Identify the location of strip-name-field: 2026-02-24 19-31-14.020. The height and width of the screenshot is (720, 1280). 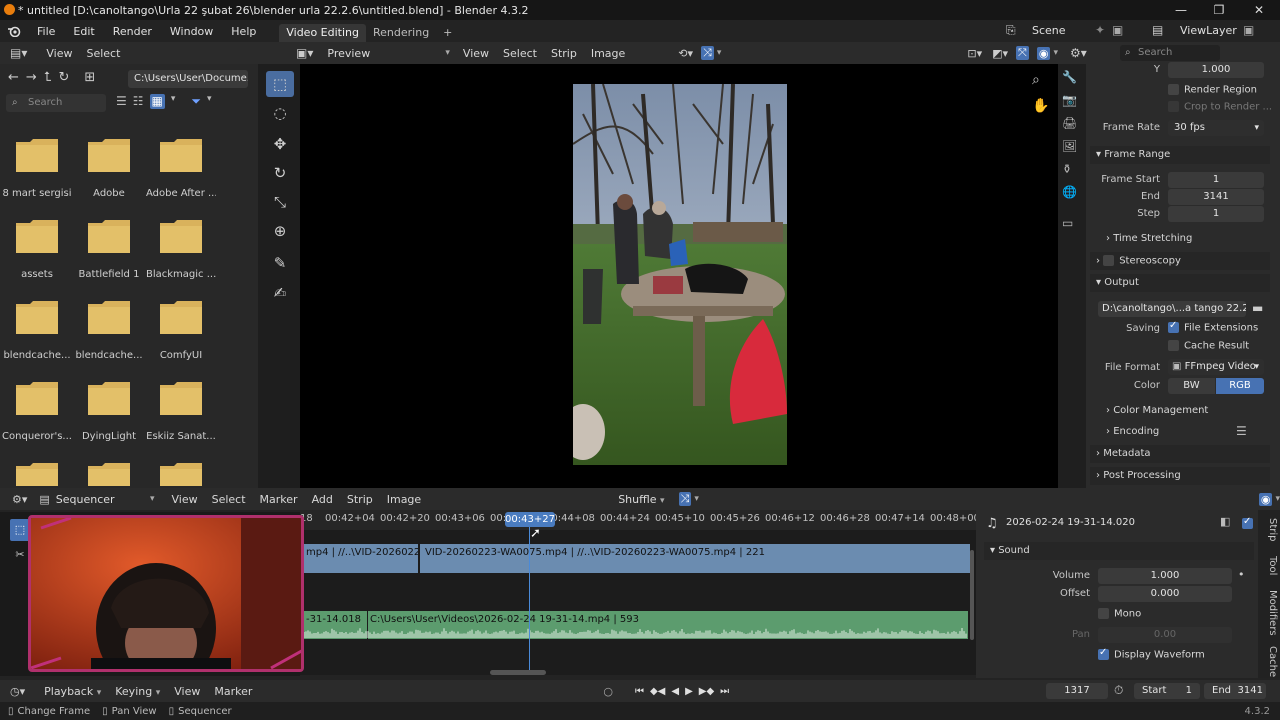
(1109, 523).